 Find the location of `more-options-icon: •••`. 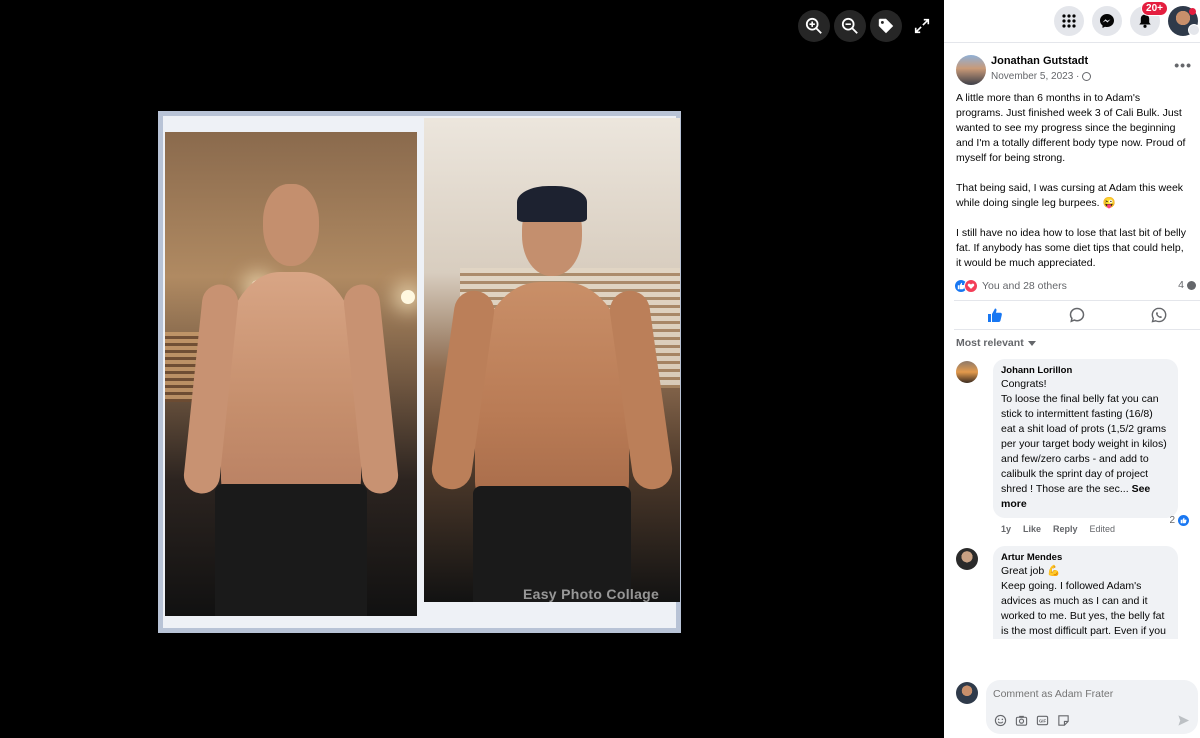

more-options-icon: ••• is located at coordinates (1183, 65).